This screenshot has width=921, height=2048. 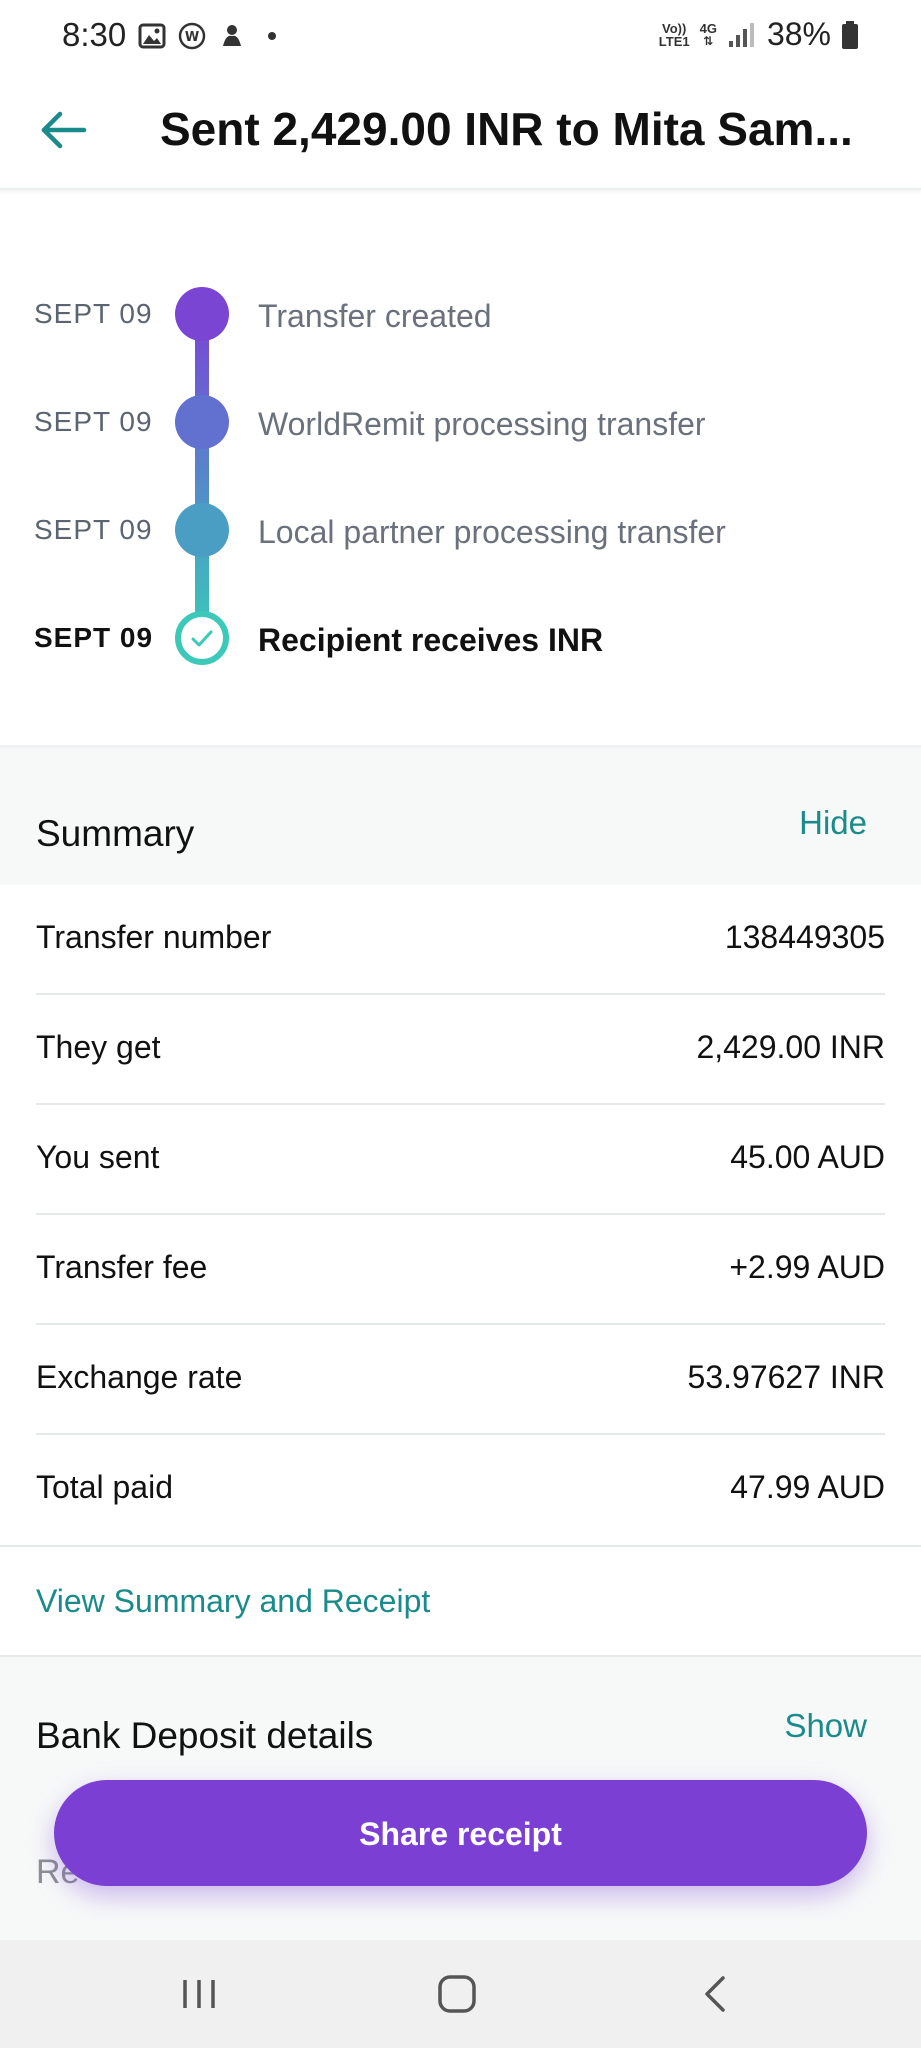 What do you see at coordinates (115, 833) in the screenshot?
I see `summary-title: Summary` at bounding box center [115, 833].